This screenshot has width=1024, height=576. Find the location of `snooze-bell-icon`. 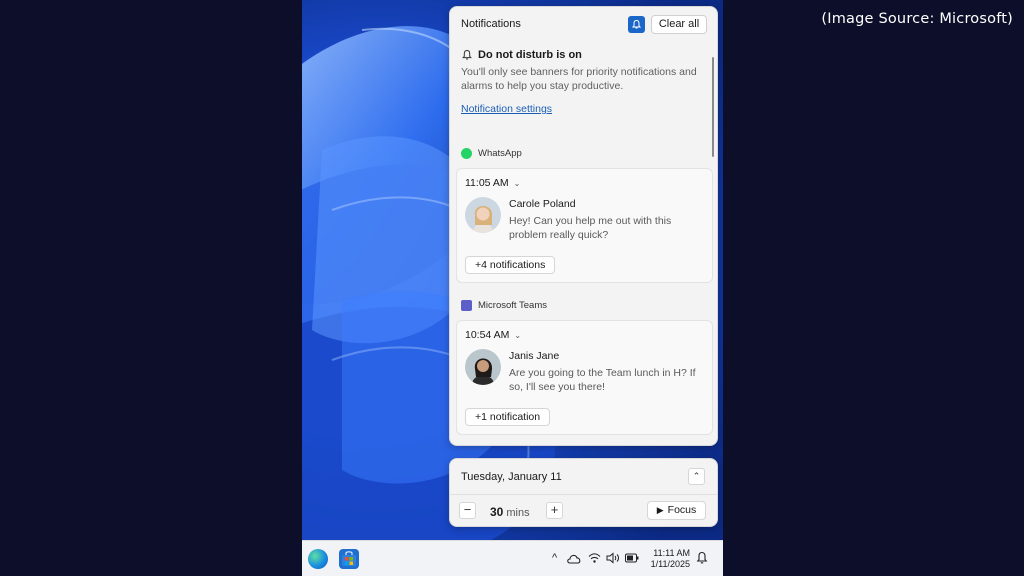

snooze-bell-icon is located at coordinates (636, 24).